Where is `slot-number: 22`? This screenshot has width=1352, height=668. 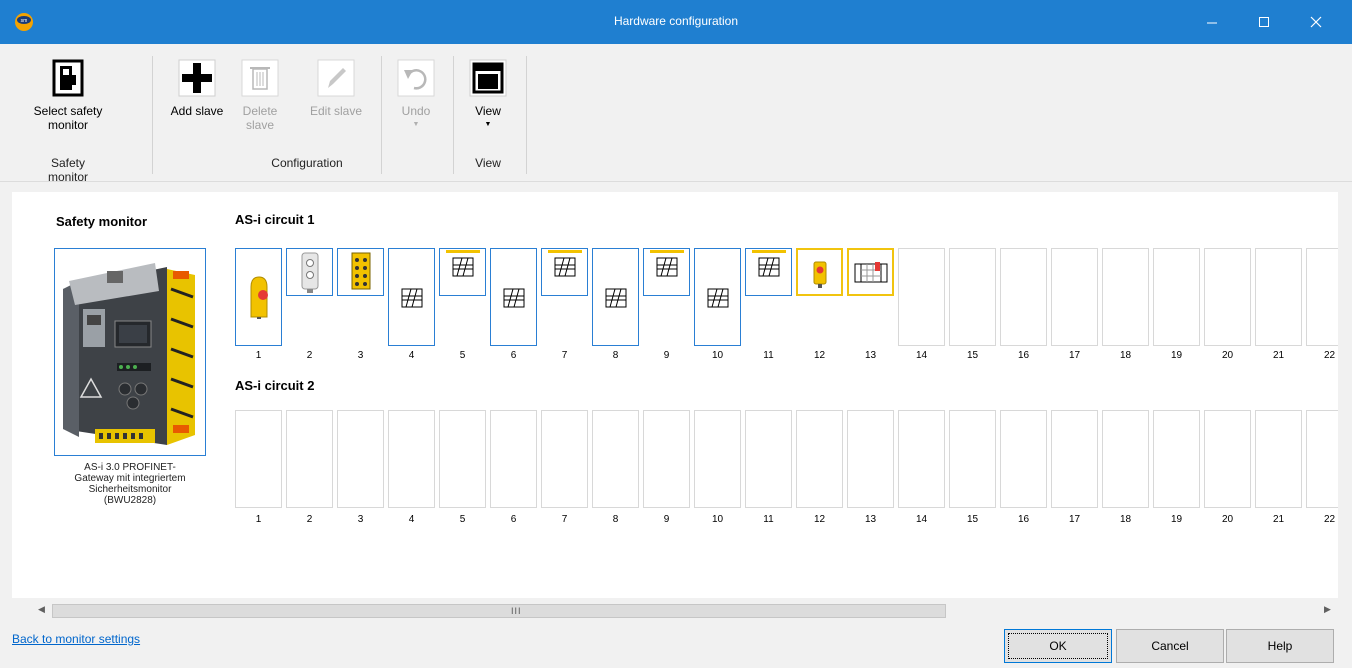
slot-number: 22 is located at coordinates (1329, 355).